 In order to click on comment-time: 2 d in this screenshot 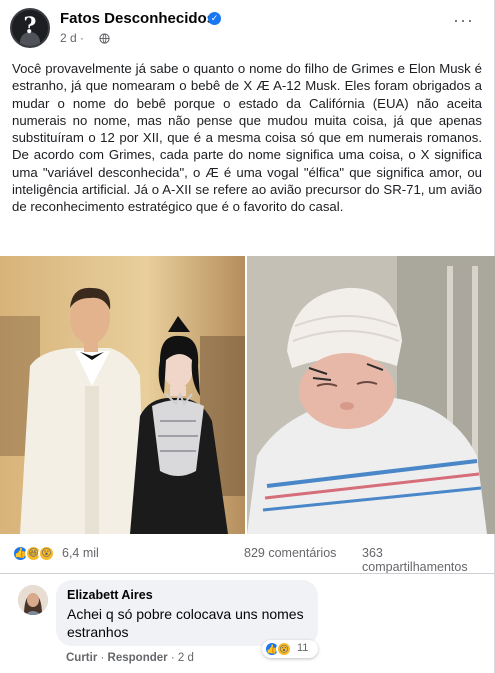, I will do `click(186, 658)`.